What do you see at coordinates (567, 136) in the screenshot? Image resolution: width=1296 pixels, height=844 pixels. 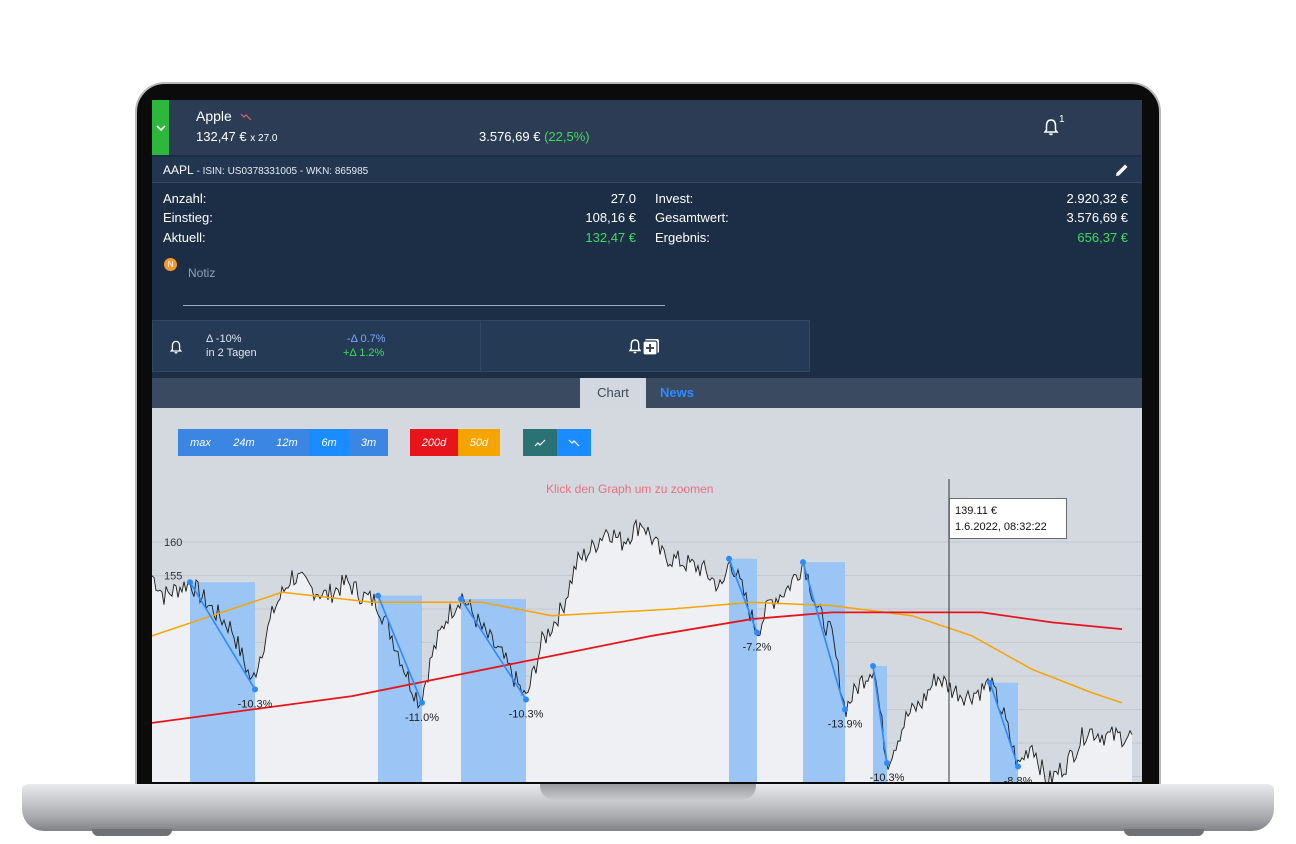 I see `total-change-percent: (22,5%)` at bounding box center [567, 136].